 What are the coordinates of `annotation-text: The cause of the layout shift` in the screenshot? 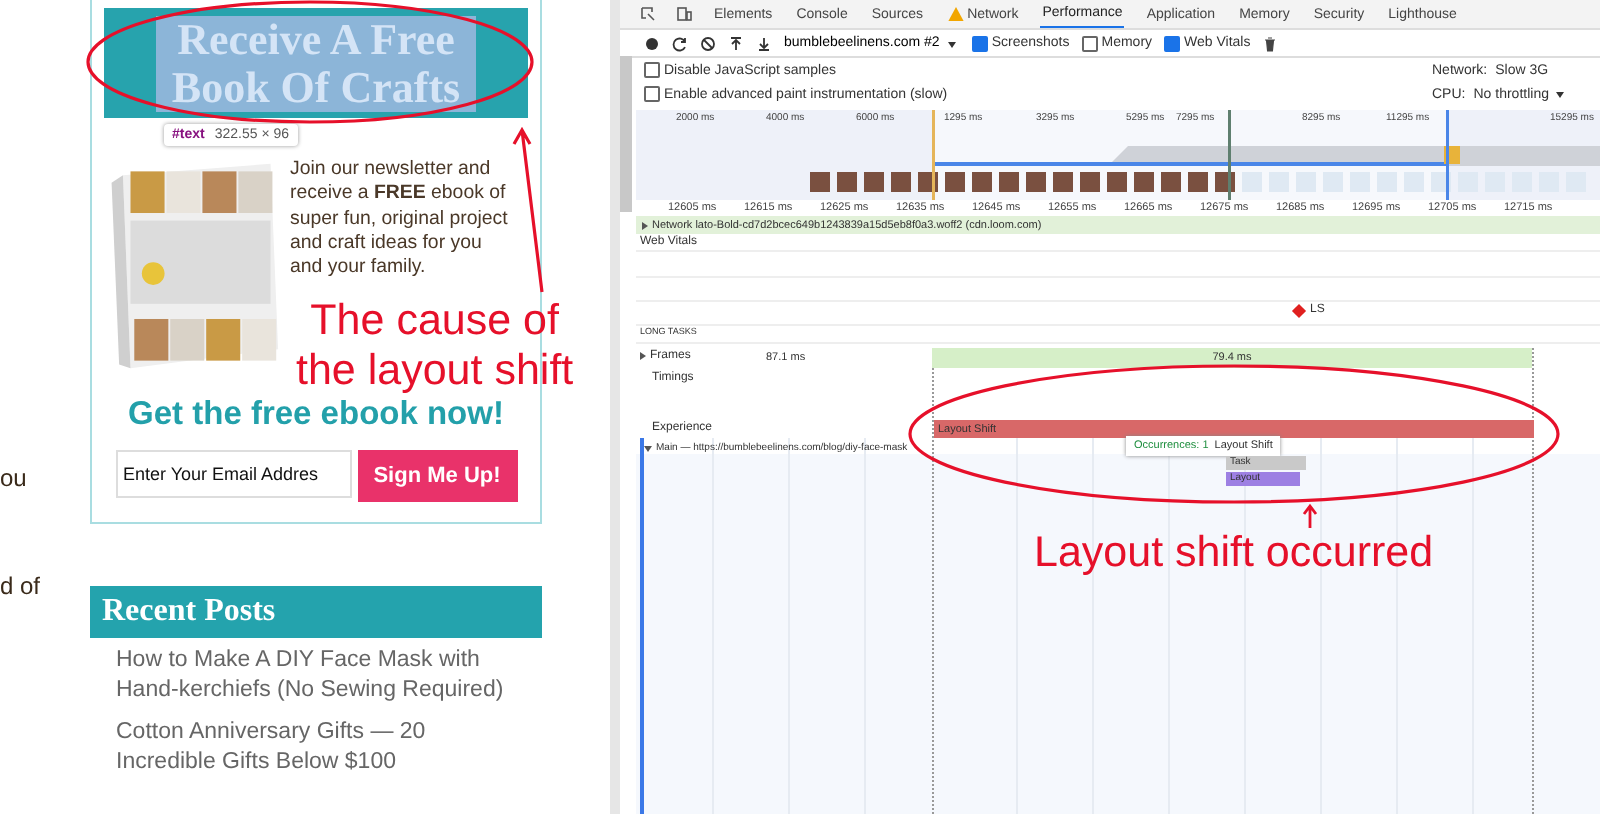 It's located at (435, 346).